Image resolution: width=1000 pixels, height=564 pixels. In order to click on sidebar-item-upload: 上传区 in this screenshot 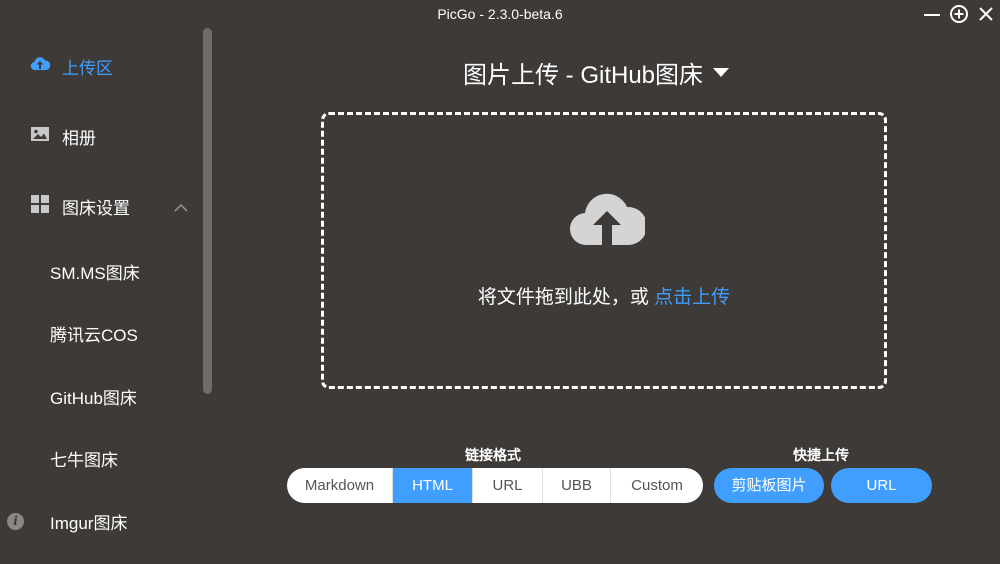, I will do `click(100, 64)`.